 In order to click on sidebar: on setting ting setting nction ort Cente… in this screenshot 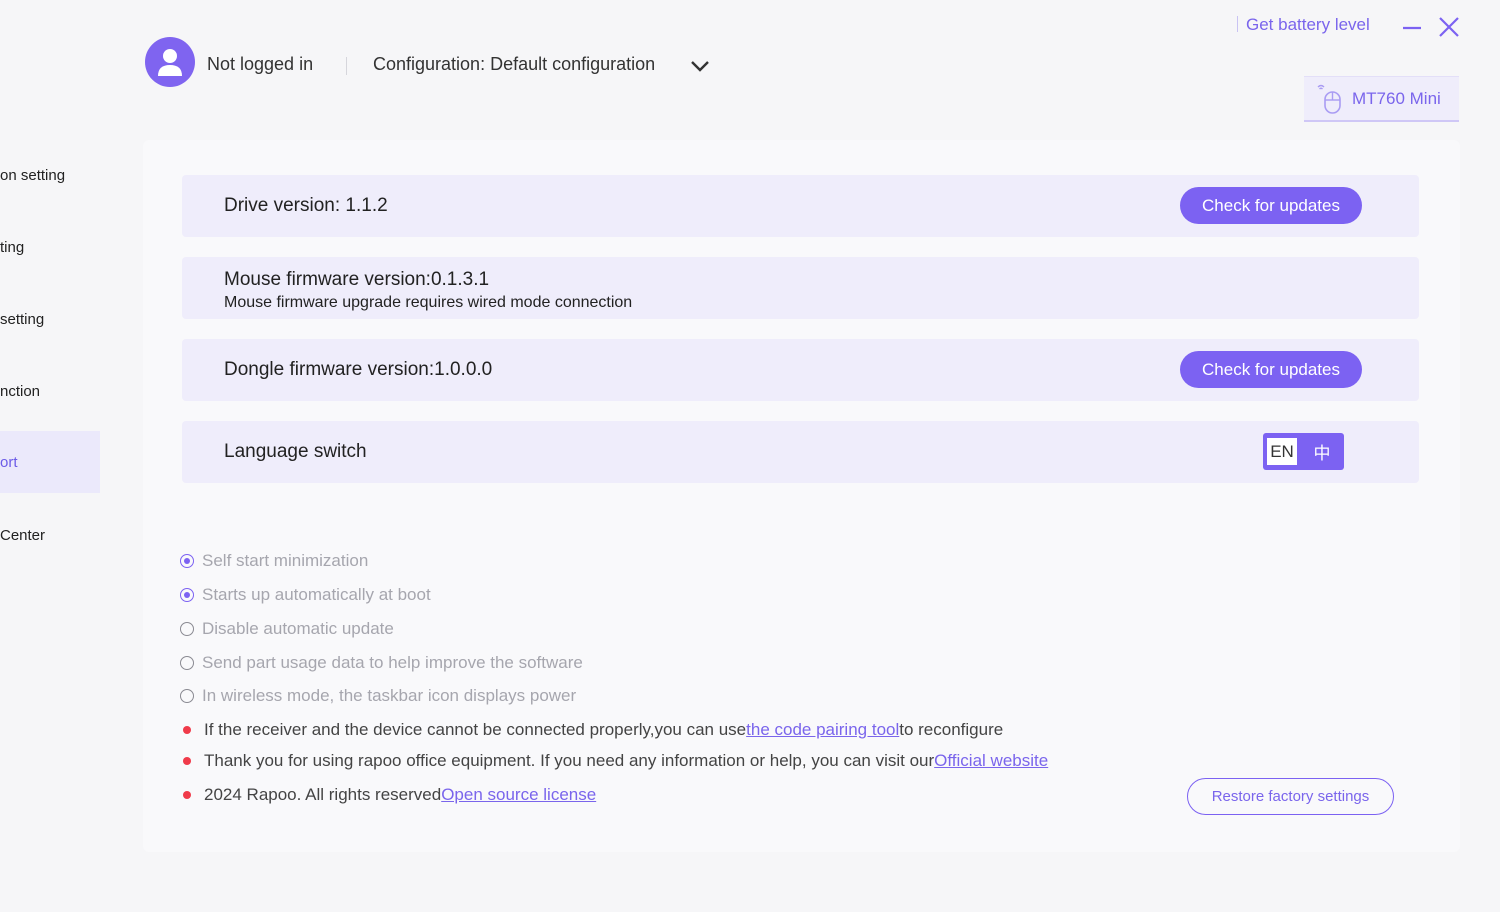, I will do `click(50, 370)`.